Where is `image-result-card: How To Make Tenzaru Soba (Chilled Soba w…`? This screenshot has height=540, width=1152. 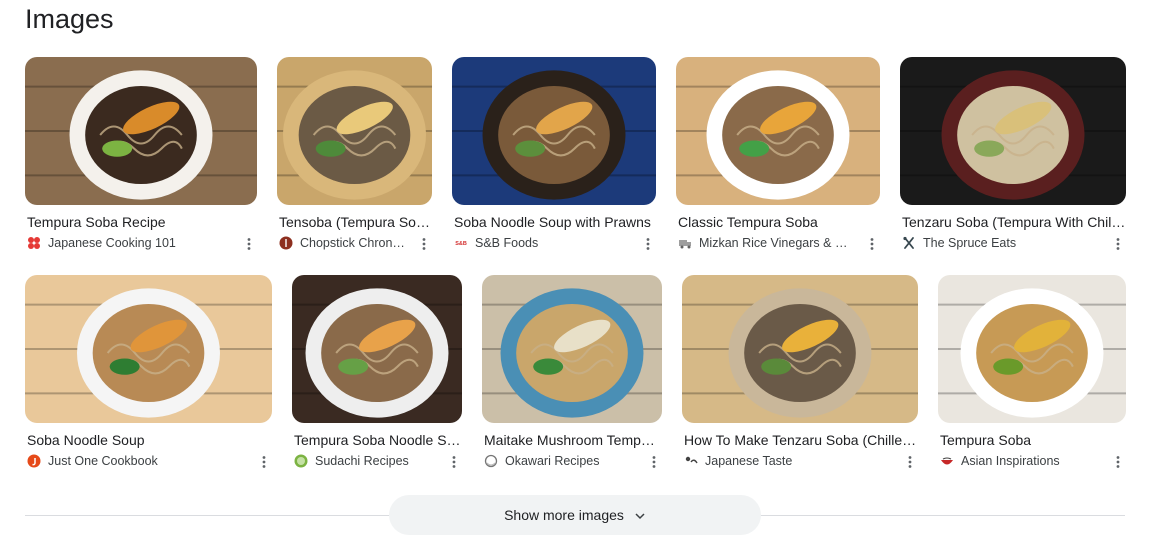 image-result-card: How To Make Tenzaru Soba (Chilled Soba w… is located at coordinates (800, 373).